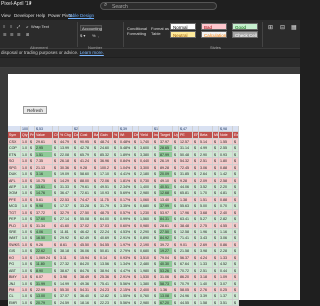  I want to click on table-cell: 67.20, so click(166, 302).